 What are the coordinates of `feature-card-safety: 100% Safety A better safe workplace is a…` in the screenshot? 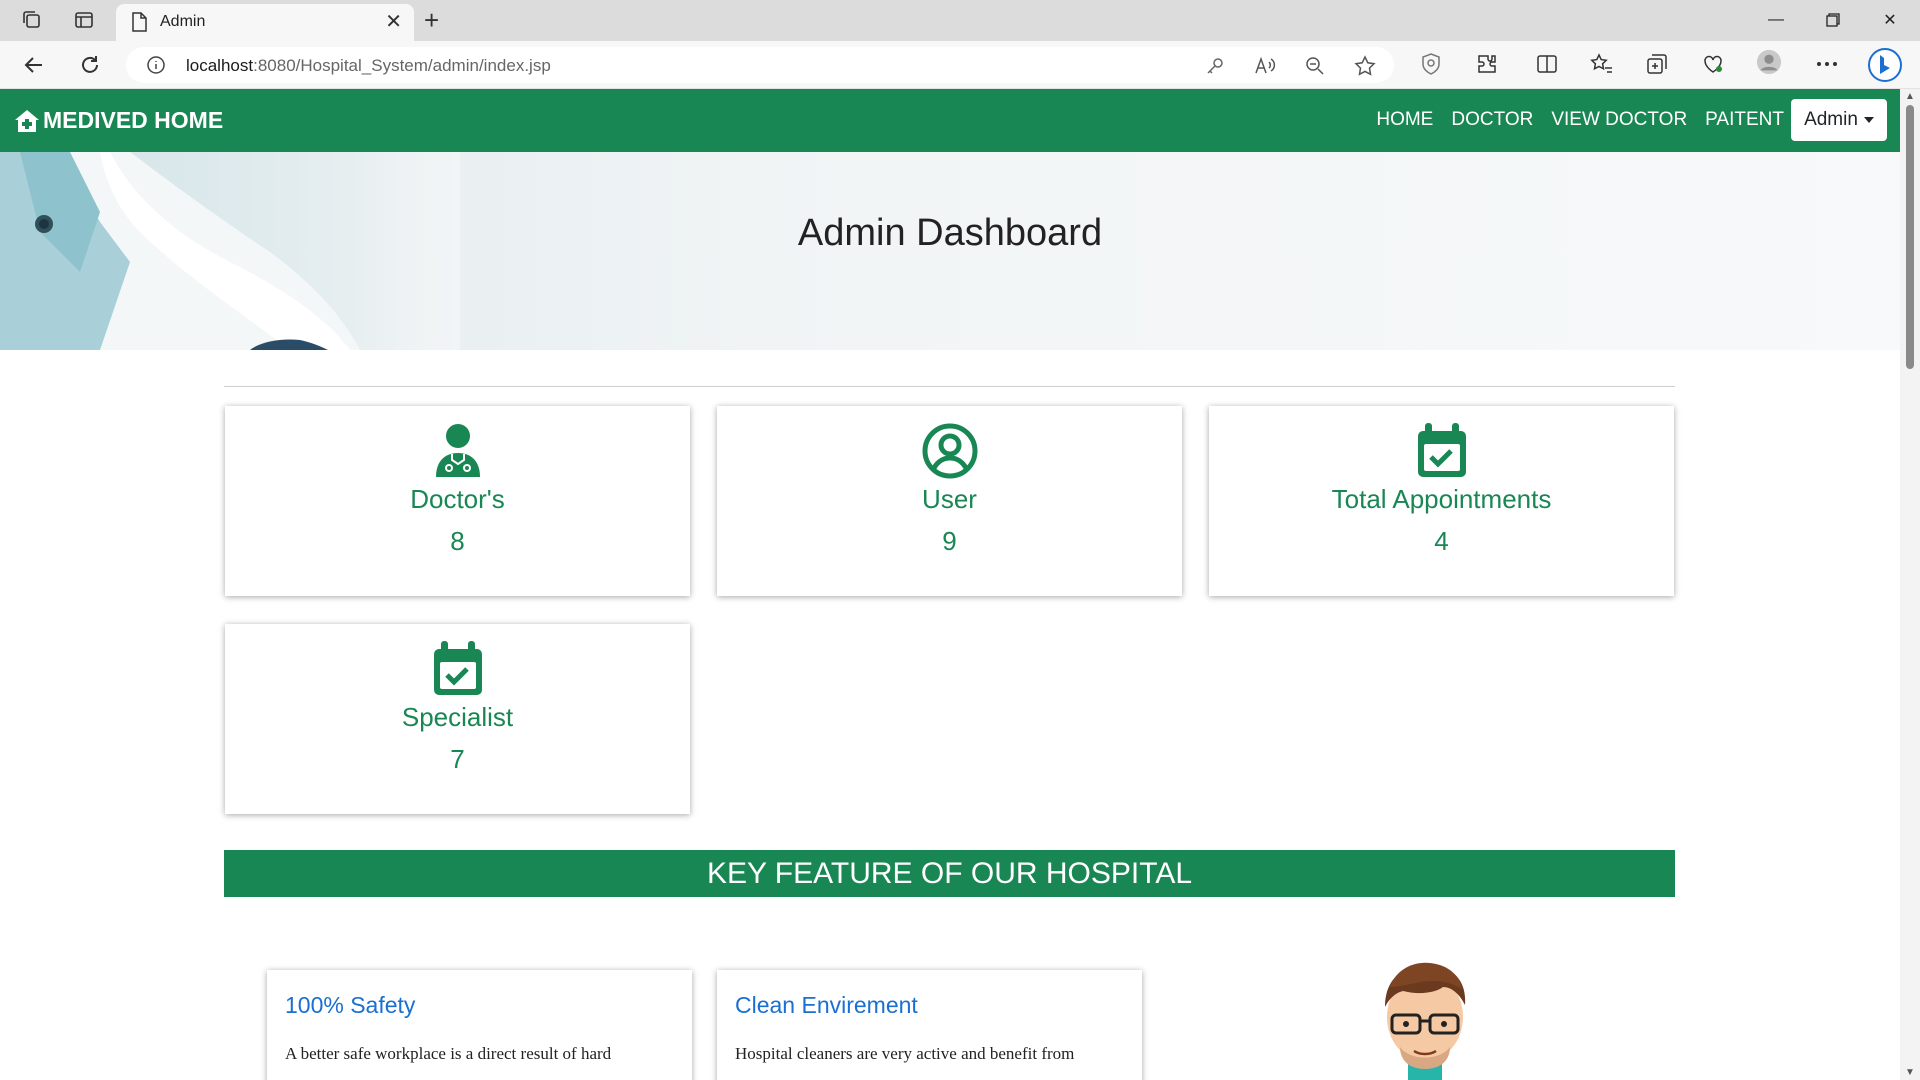 It's located at (479, 1025).